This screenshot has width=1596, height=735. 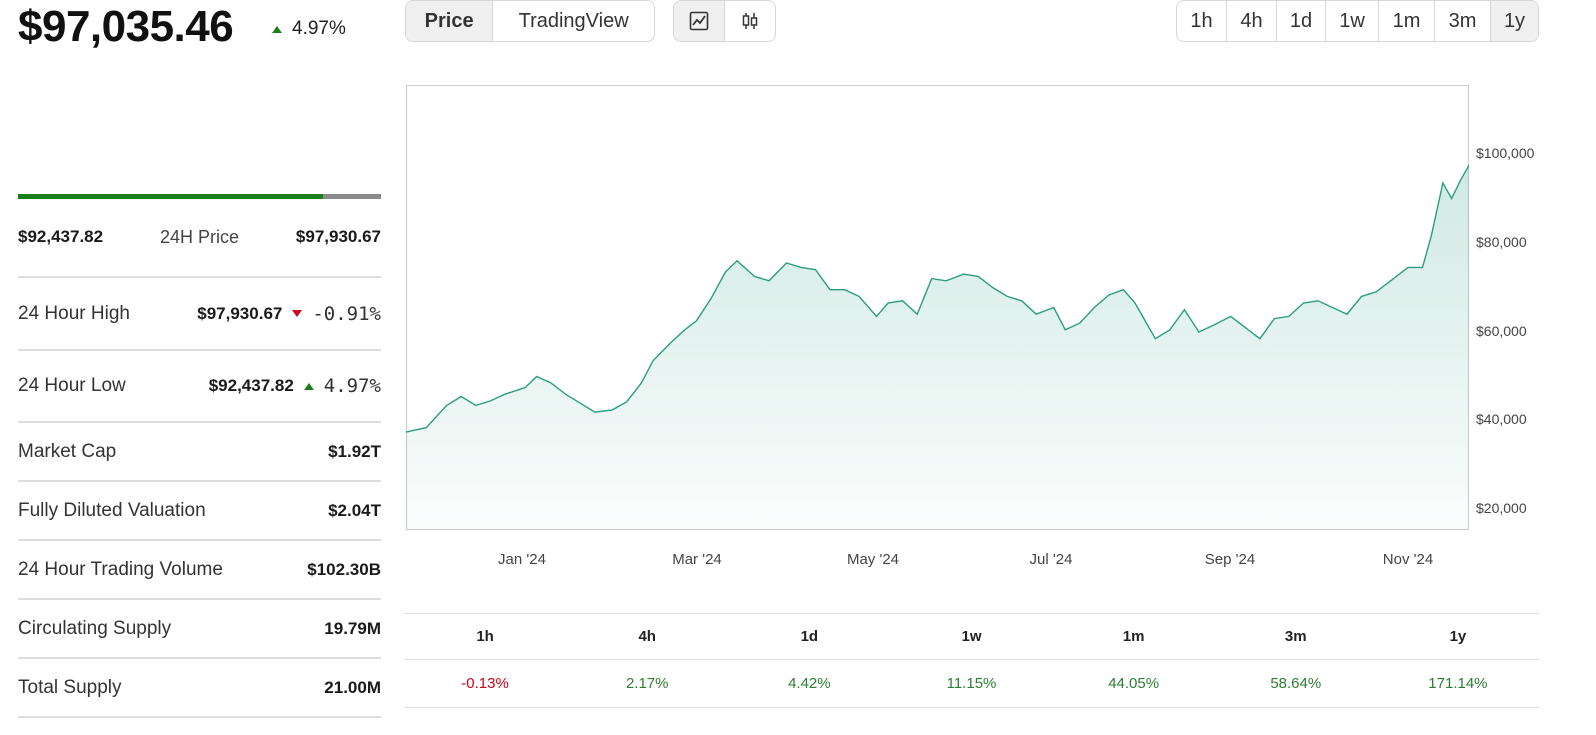 I want to click on timeframe-1d: 1d, so click(x=1301, y=21).